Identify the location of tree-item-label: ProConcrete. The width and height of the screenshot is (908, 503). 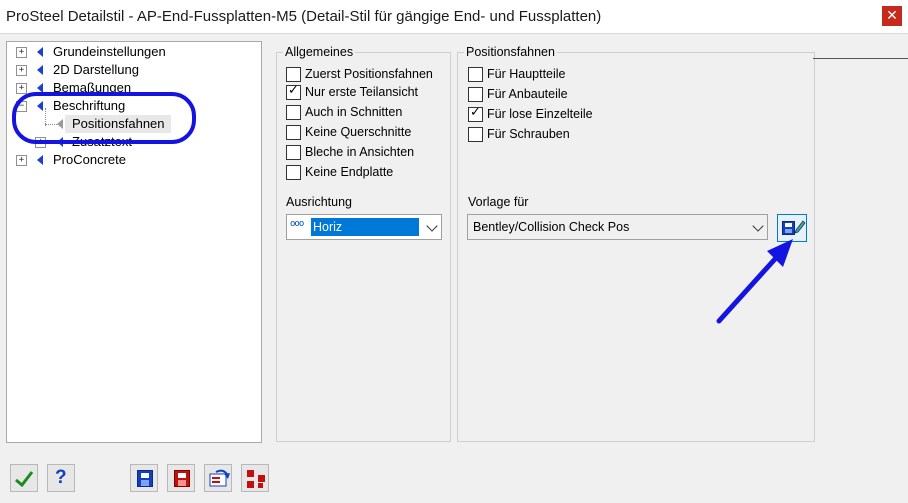
(89, 159).